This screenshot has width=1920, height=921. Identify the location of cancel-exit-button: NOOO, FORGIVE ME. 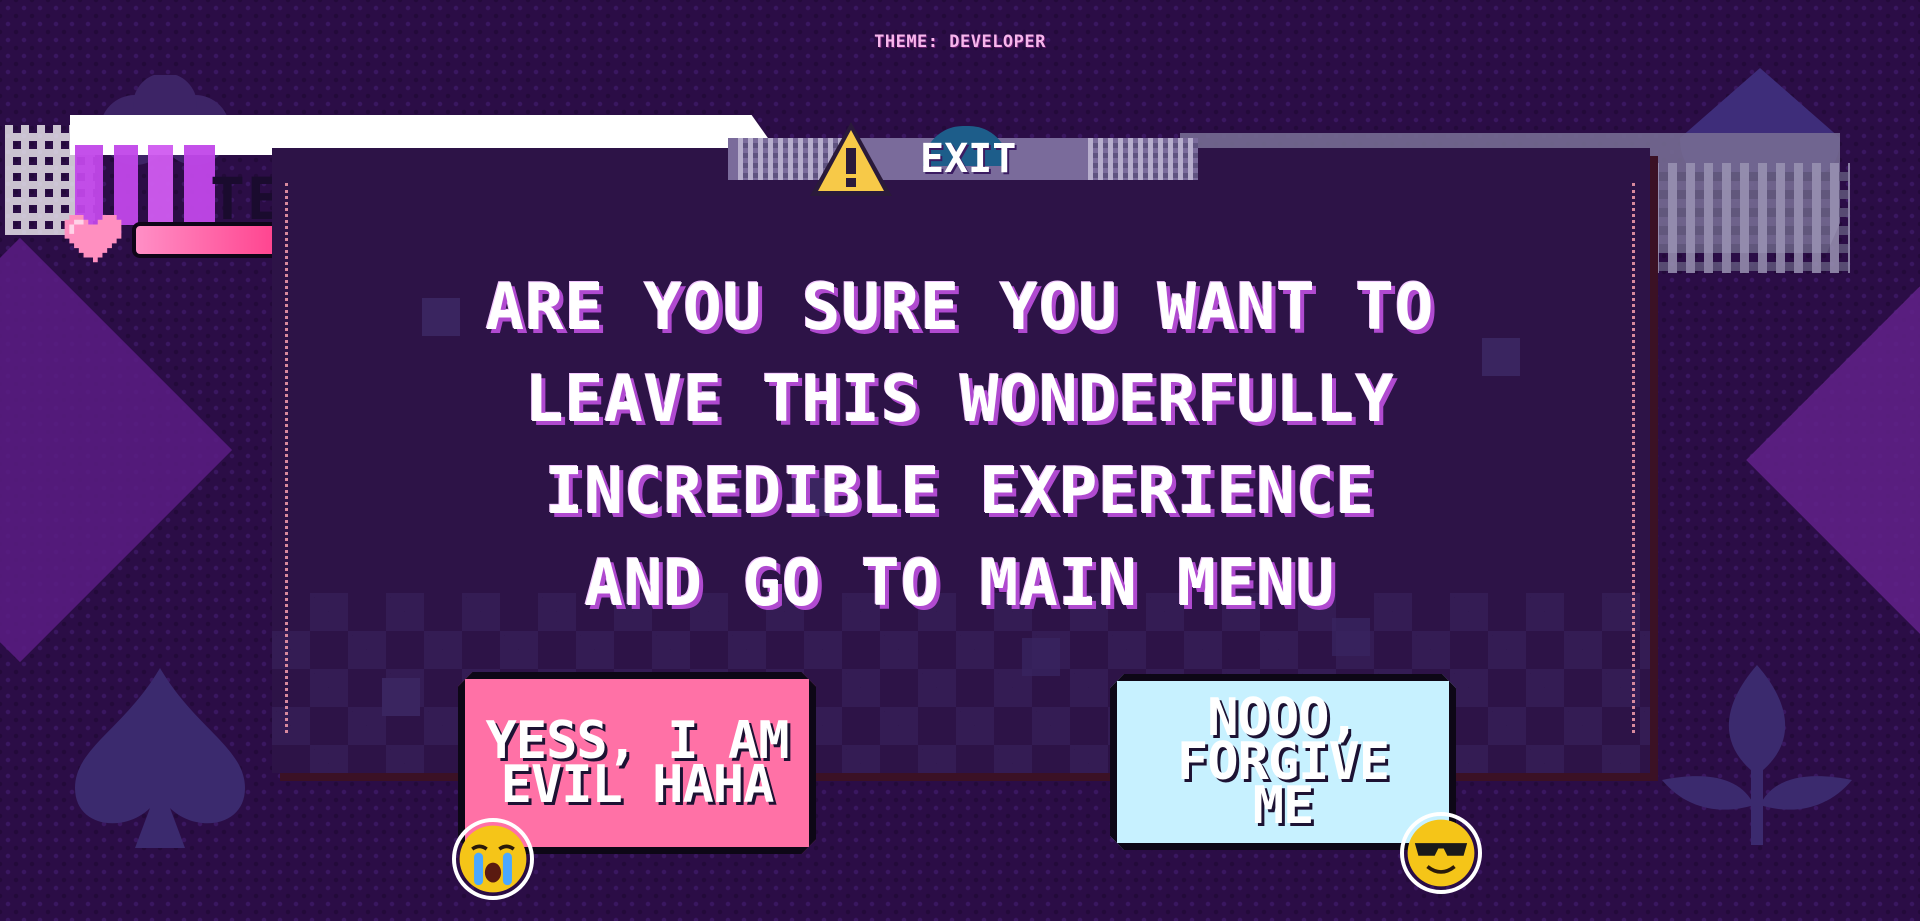
(1283, 762).